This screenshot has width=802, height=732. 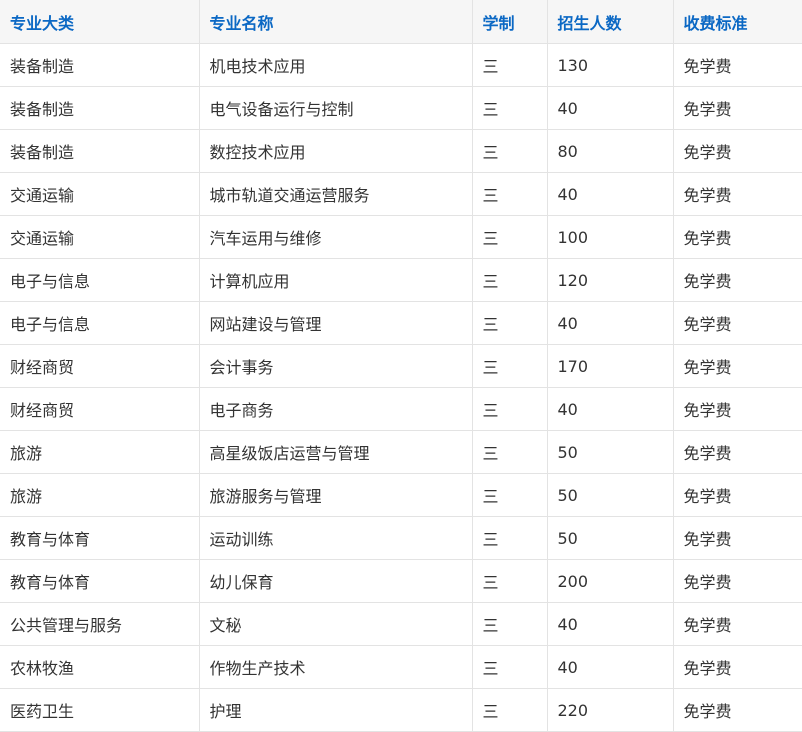 What do you see at coordinates (335, 151) in the screenshot?
I see `cell-major-name: 数控技术应用` at bounding box center [335, 151].